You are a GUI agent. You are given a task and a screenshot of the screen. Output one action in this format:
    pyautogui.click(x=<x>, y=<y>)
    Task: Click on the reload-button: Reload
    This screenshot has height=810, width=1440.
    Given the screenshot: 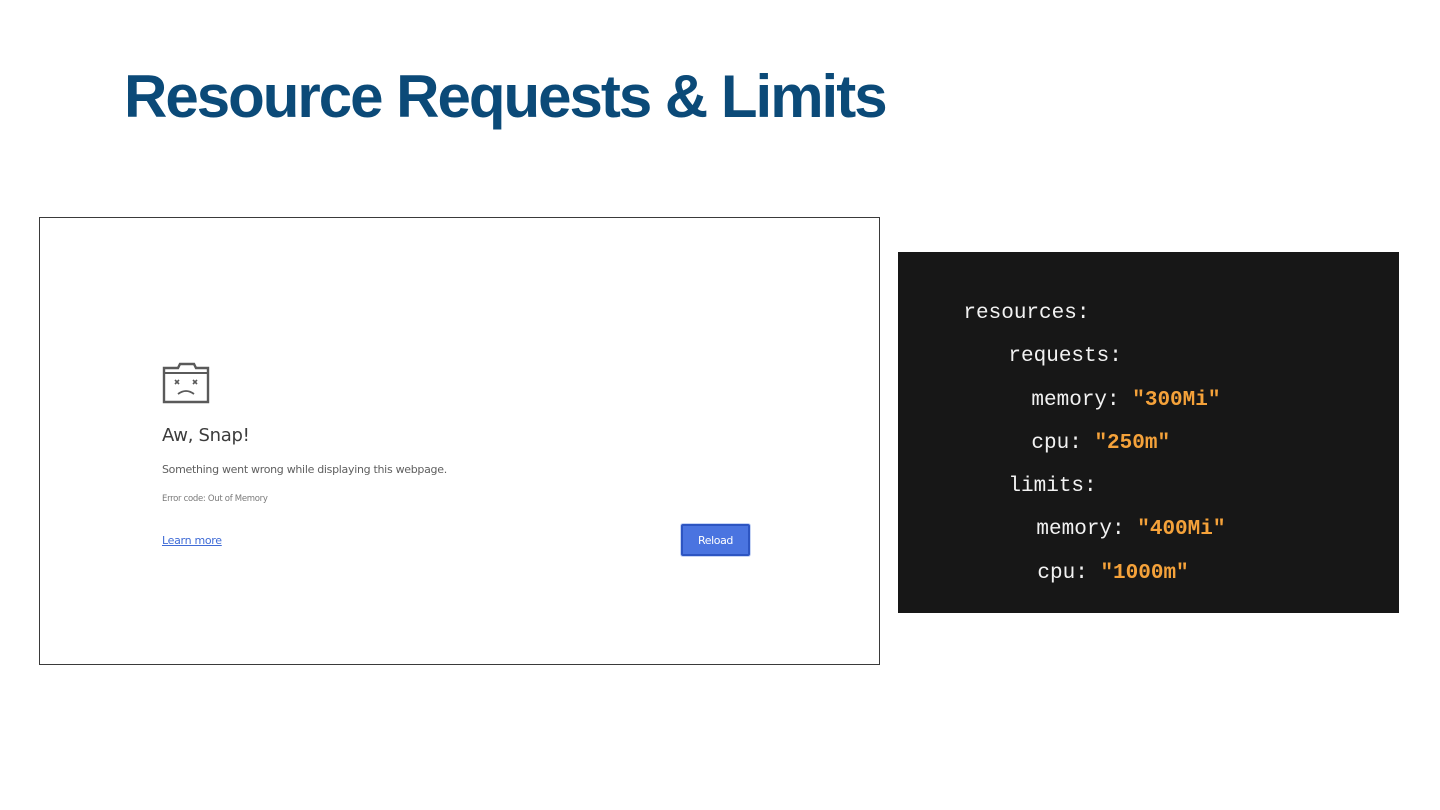 What is the action you would take?
    pyautogui.click(x=715, y=540)
    